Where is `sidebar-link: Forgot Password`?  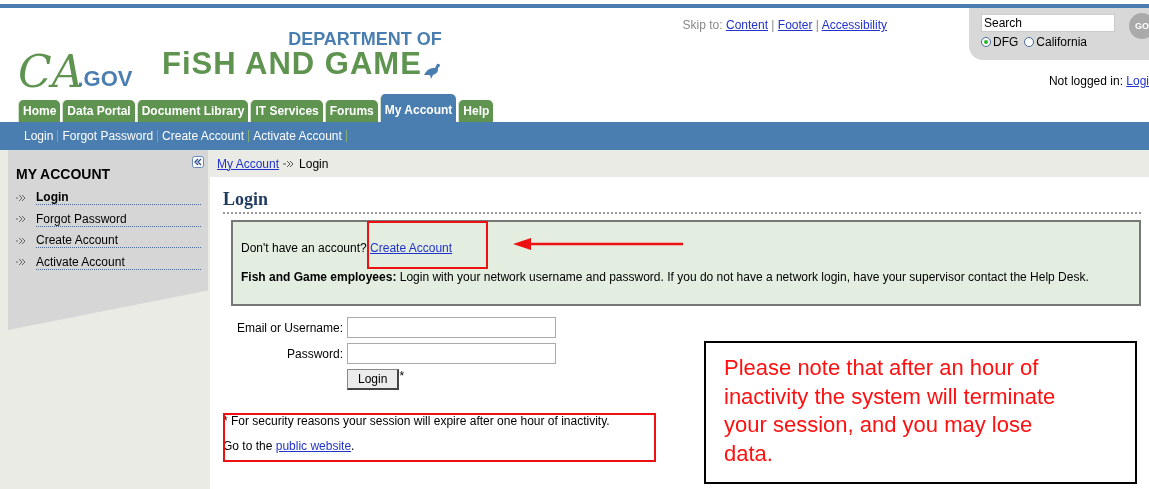 sidebar-link: Forgot Password is located at coordinates (118, 219).